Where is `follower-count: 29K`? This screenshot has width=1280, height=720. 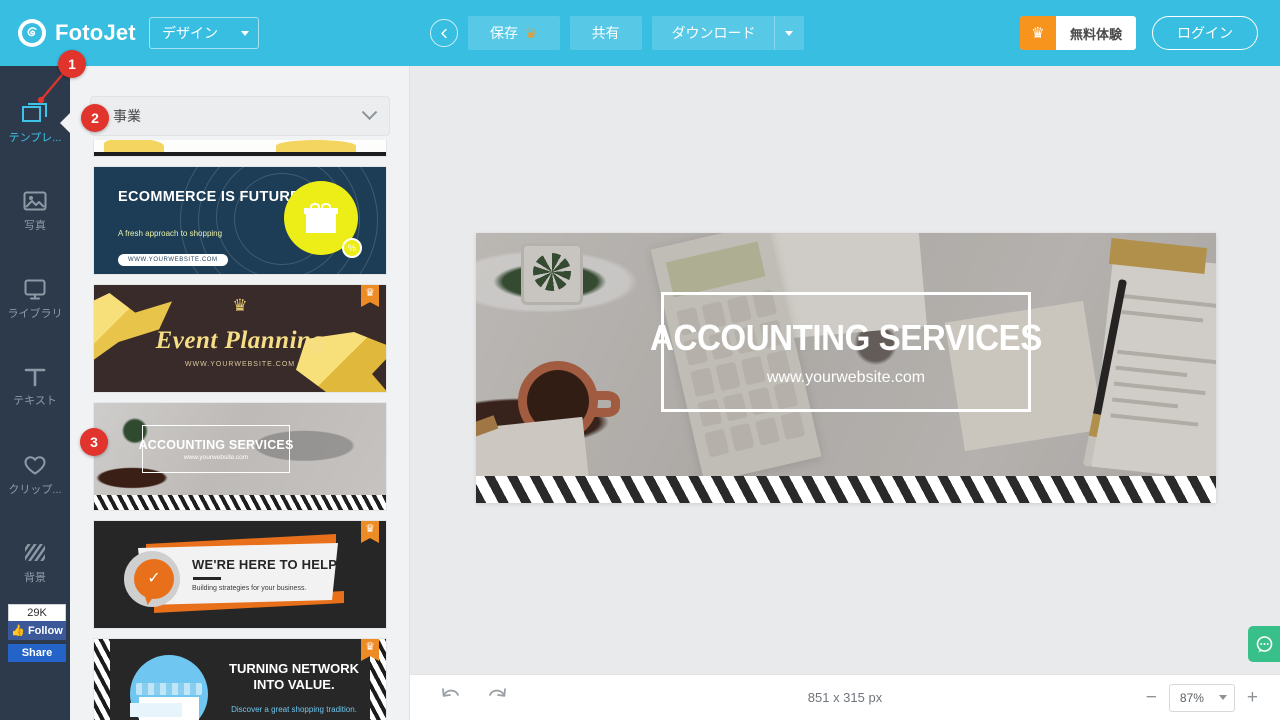 follower-count: 29K is located at coordinates (37, 612).